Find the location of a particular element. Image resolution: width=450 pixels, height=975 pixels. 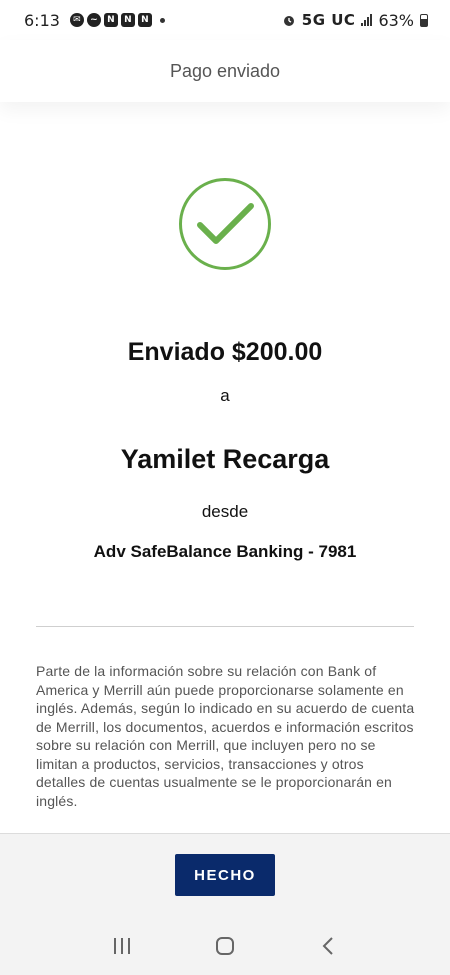

status-bar: 6:13 ✉ ~ N N N 5G UC 63% is located at coordinates (225, 20).